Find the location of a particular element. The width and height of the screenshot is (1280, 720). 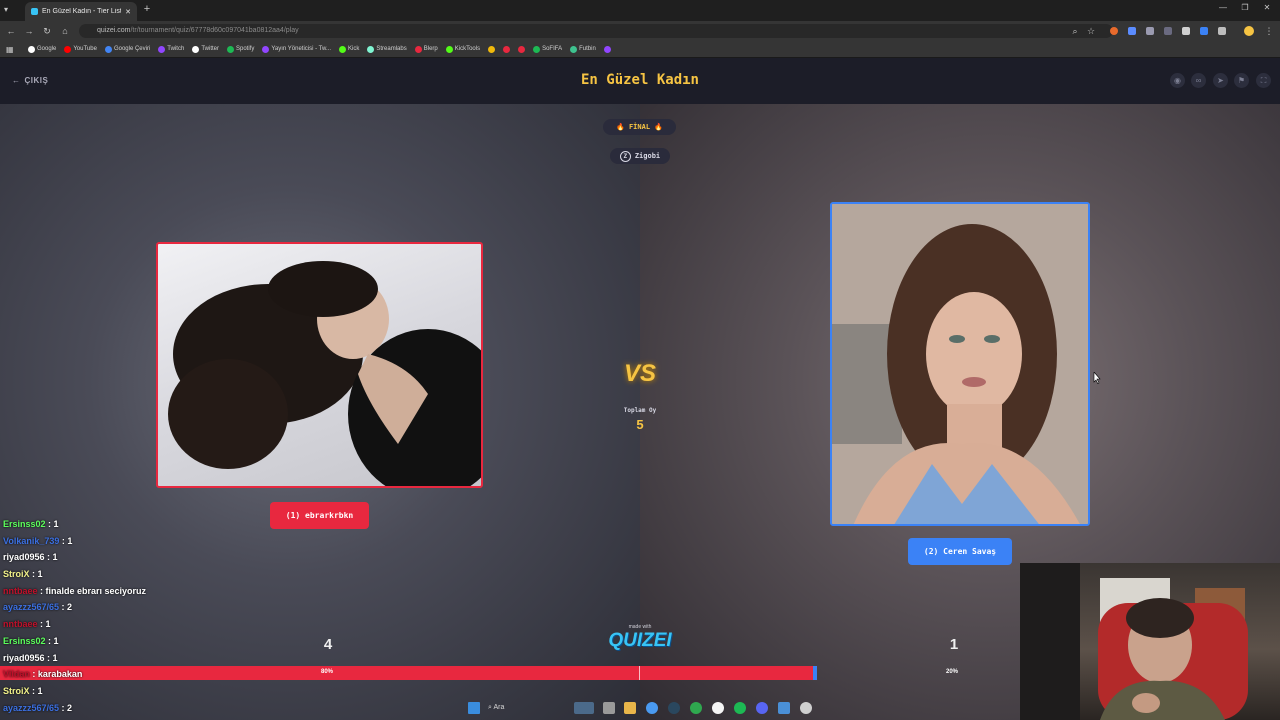

chat-username: StroiX is located at coordinates (16, 690).